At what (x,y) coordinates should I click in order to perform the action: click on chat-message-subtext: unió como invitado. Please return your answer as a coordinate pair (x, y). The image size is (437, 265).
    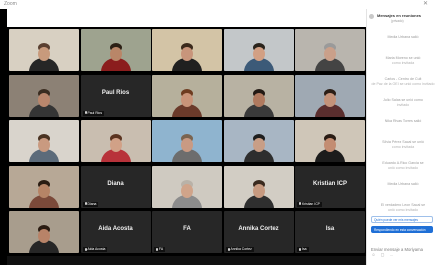
    Looking at the image, I should click on (403, 210).